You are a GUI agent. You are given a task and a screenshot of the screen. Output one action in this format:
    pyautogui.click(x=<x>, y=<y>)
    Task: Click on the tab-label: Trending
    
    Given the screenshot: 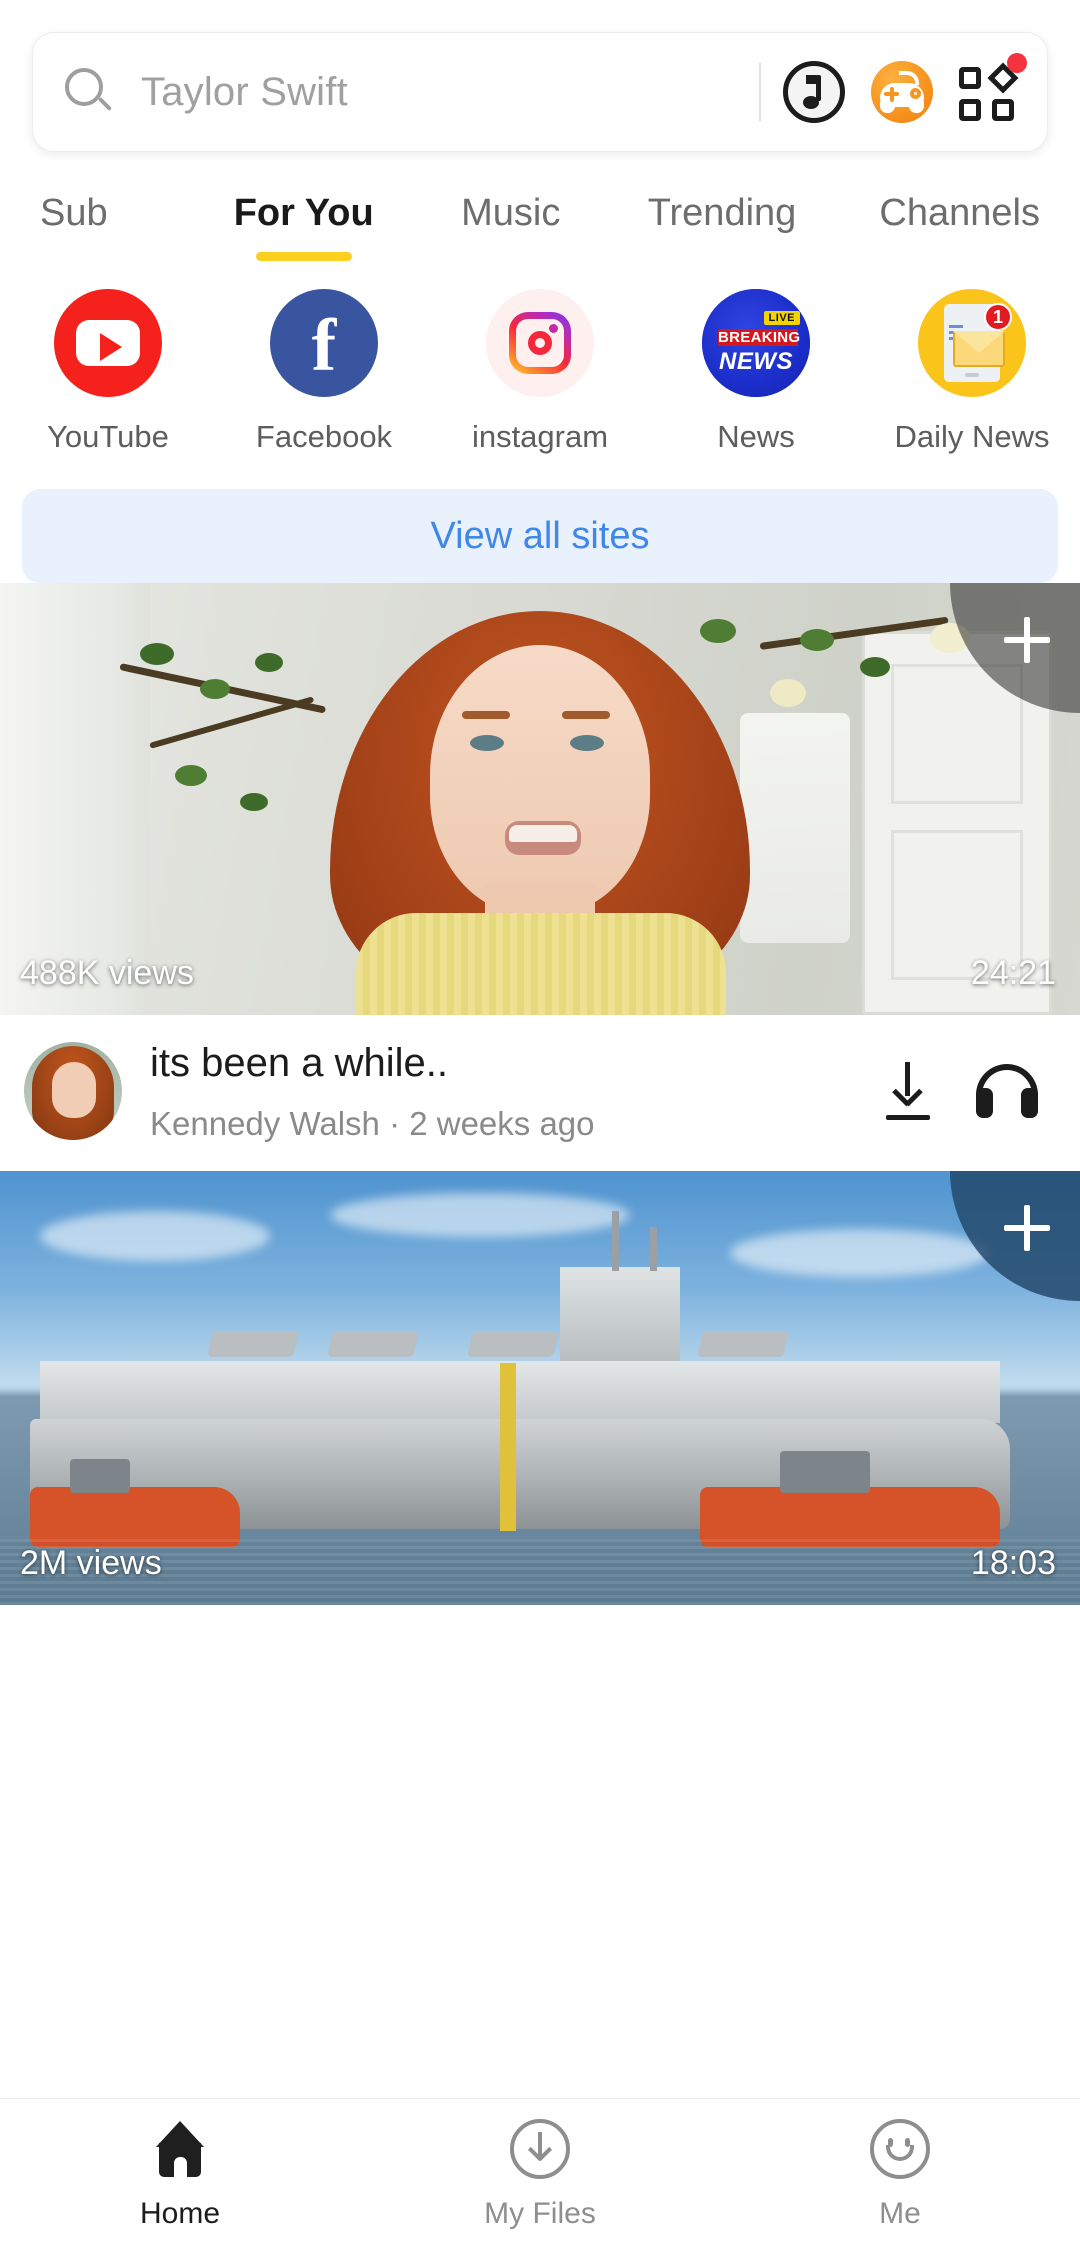 What is the action you would take?
    pyautogui.click(x=722, y=213)
    